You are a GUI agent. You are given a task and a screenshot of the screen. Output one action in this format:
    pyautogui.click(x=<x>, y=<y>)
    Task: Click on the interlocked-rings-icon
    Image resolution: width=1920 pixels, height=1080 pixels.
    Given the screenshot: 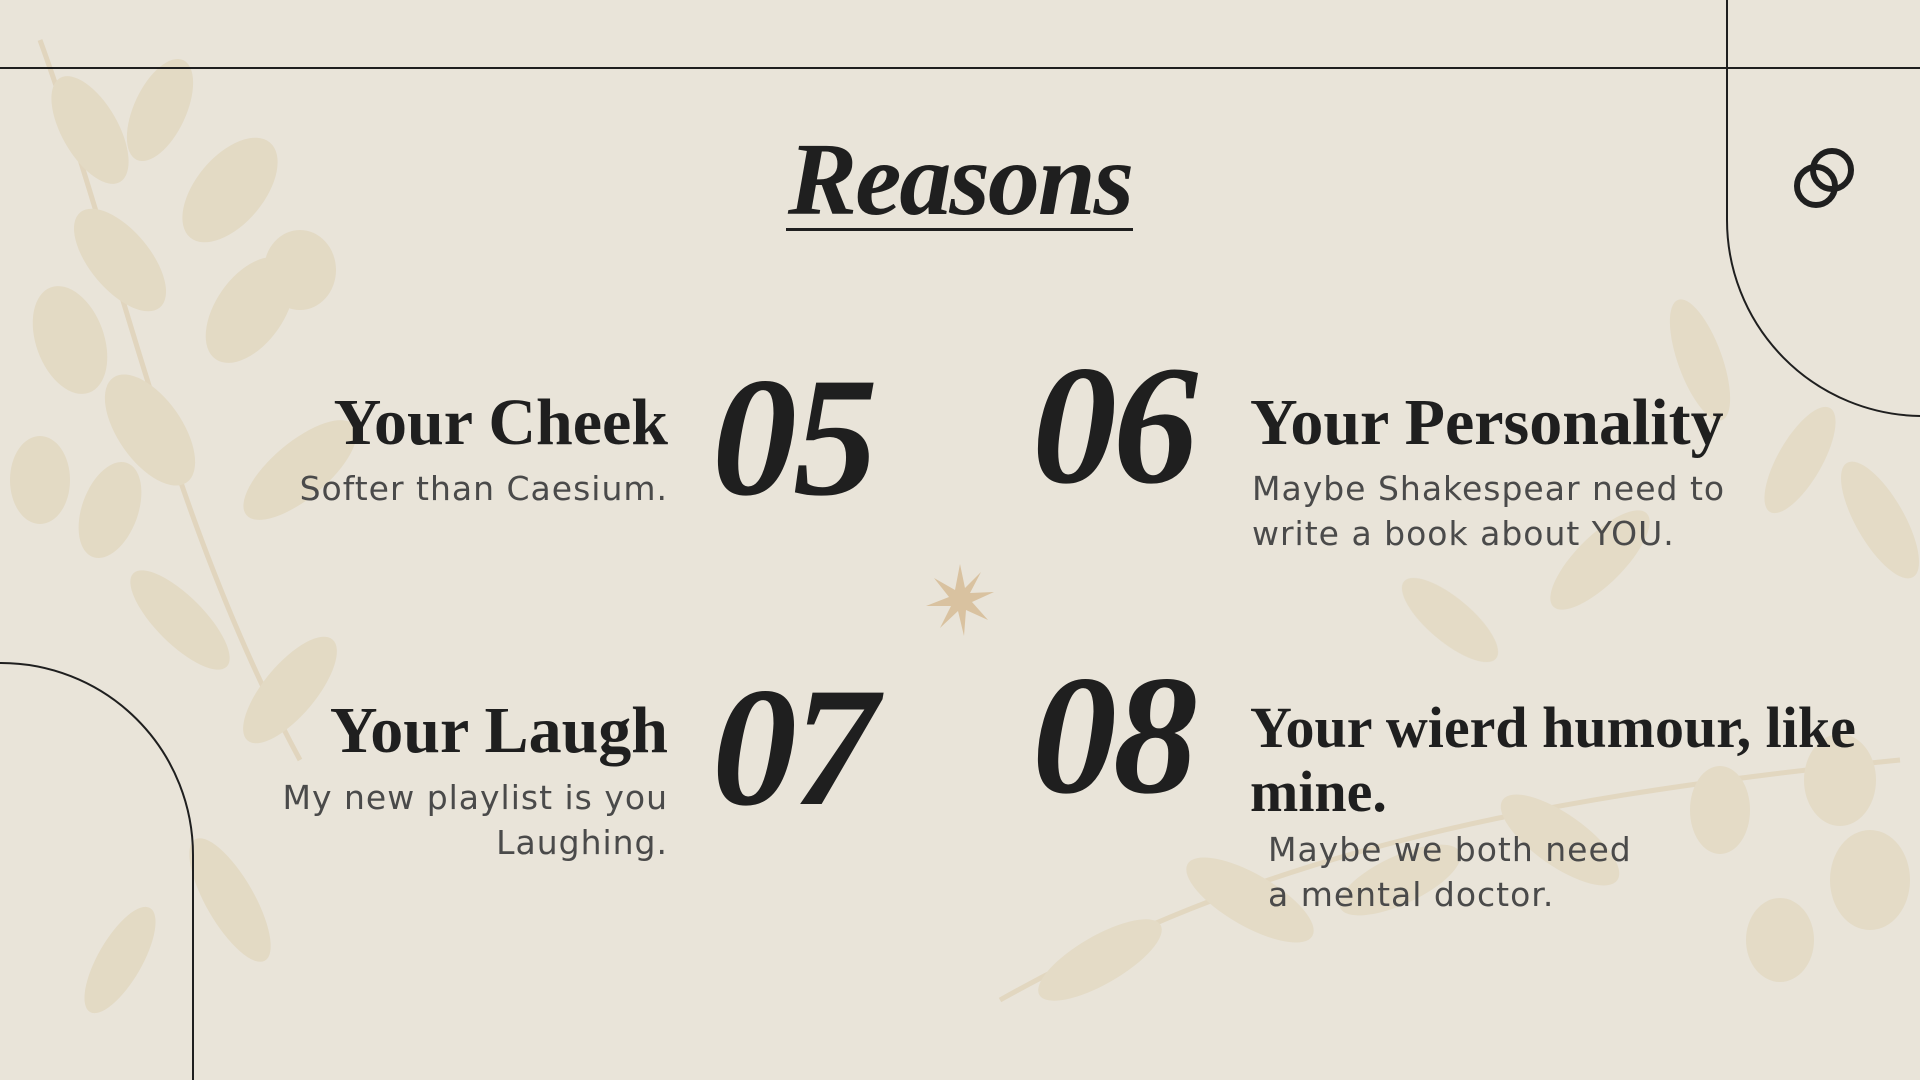 What is the action you would take?
    pyautogui.click(x=1824, y=178)
    